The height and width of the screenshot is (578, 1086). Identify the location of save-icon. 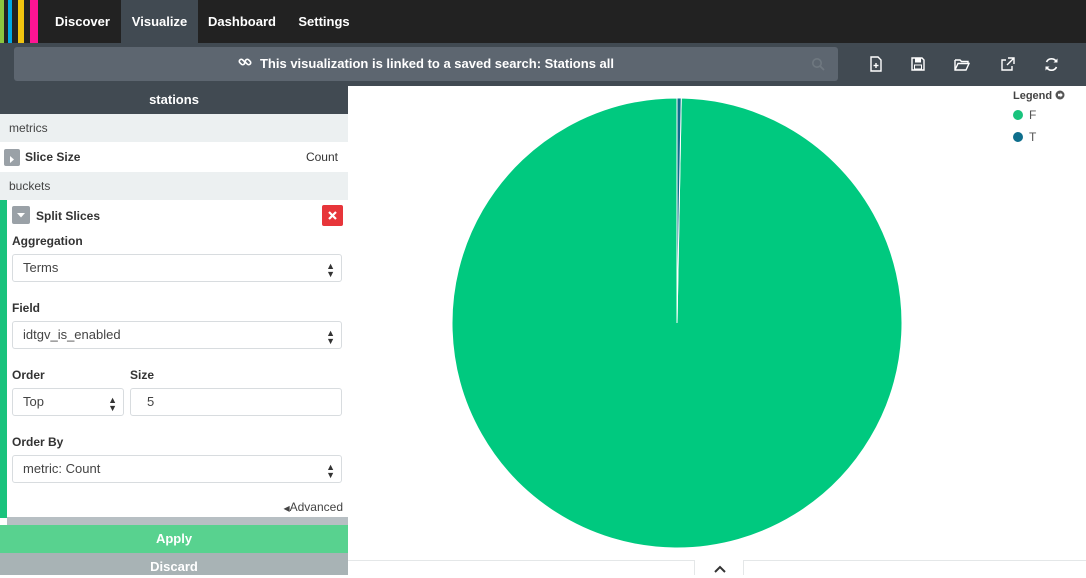
(918, 64).